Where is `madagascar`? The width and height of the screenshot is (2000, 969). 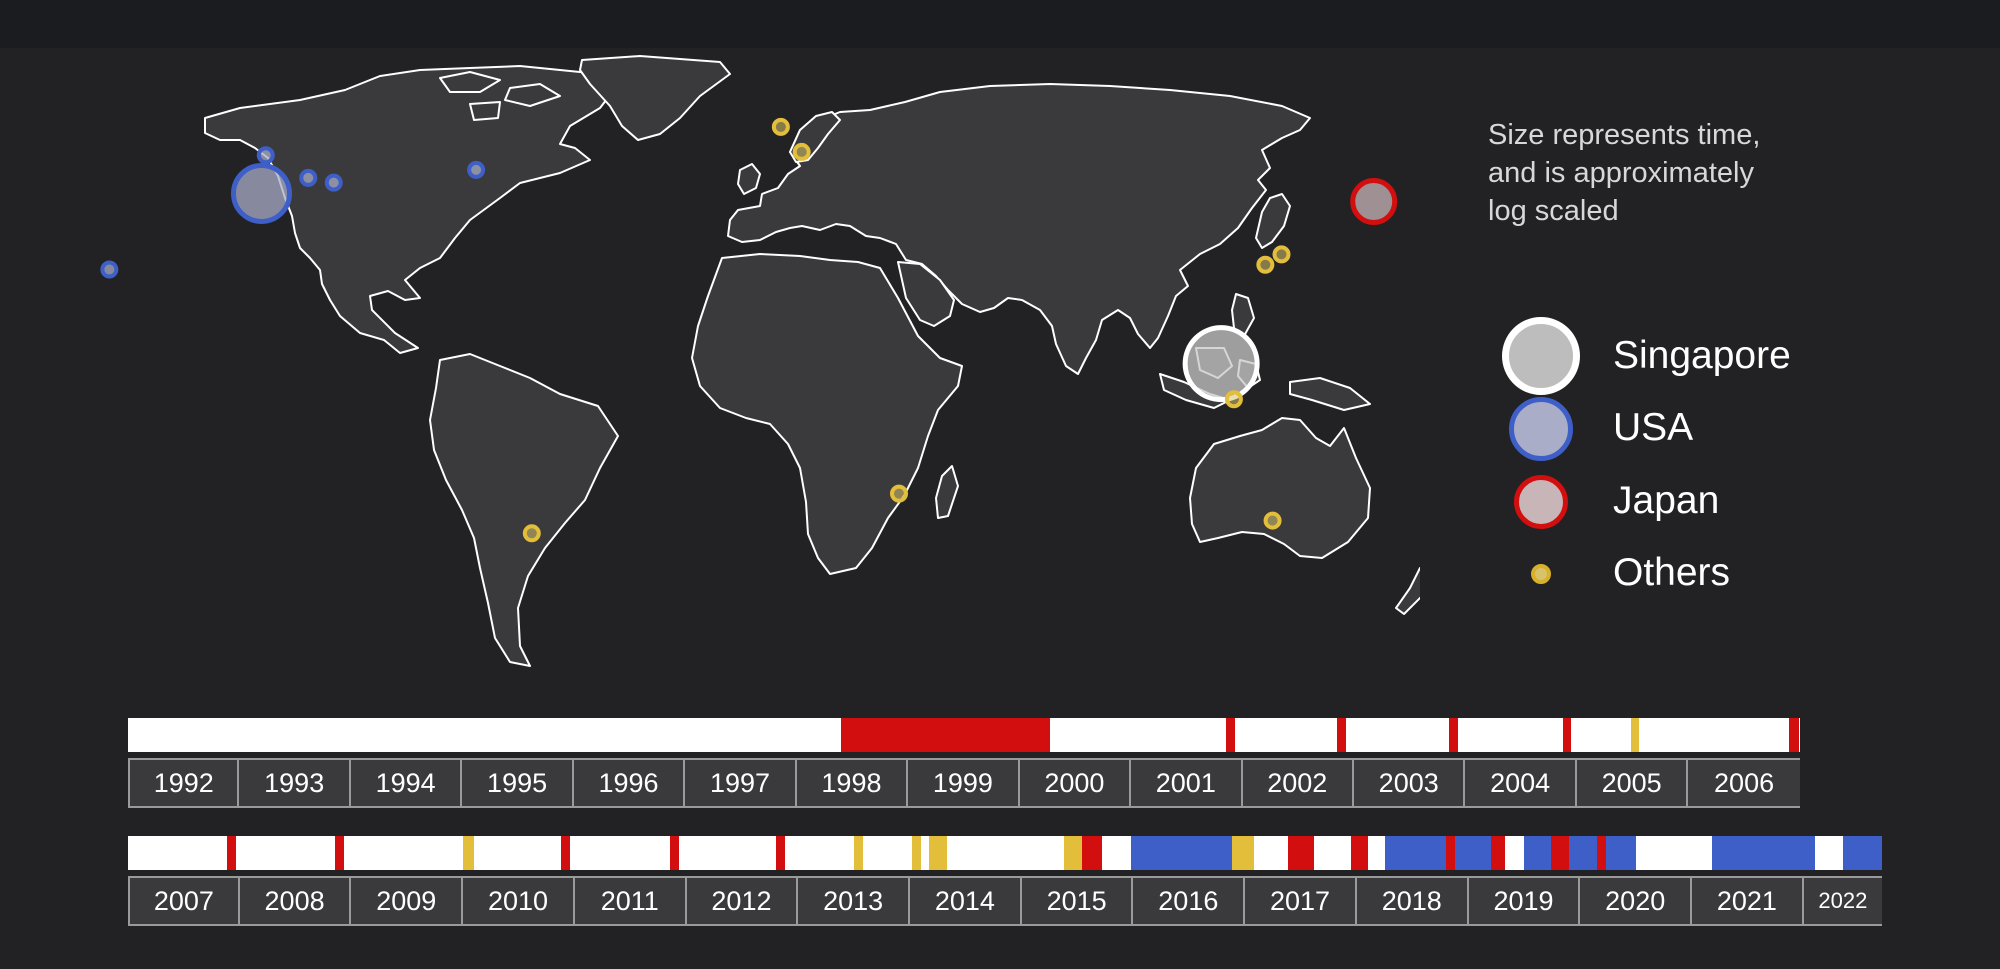
madagascar is located at coordinates (947, 492).